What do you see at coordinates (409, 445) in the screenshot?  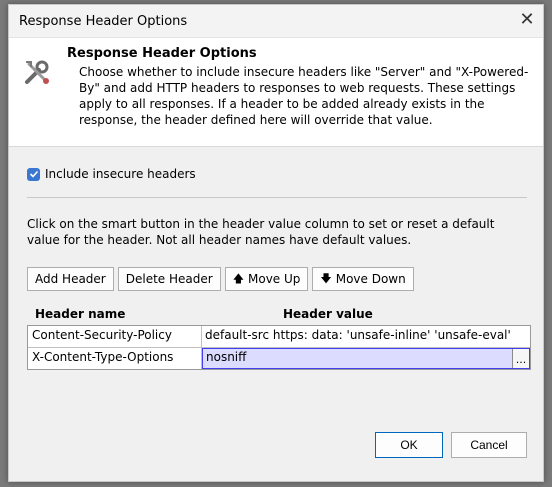 I see `ok-button: OK` at bounding box center [409, 445].